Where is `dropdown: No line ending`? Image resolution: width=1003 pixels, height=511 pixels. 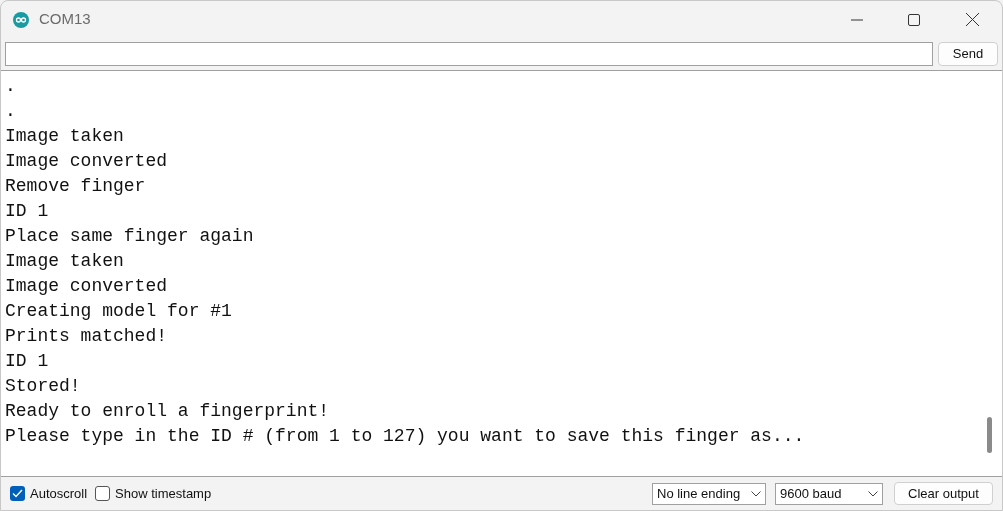 dropdown: No line ending is located at coordinates (709, 493).